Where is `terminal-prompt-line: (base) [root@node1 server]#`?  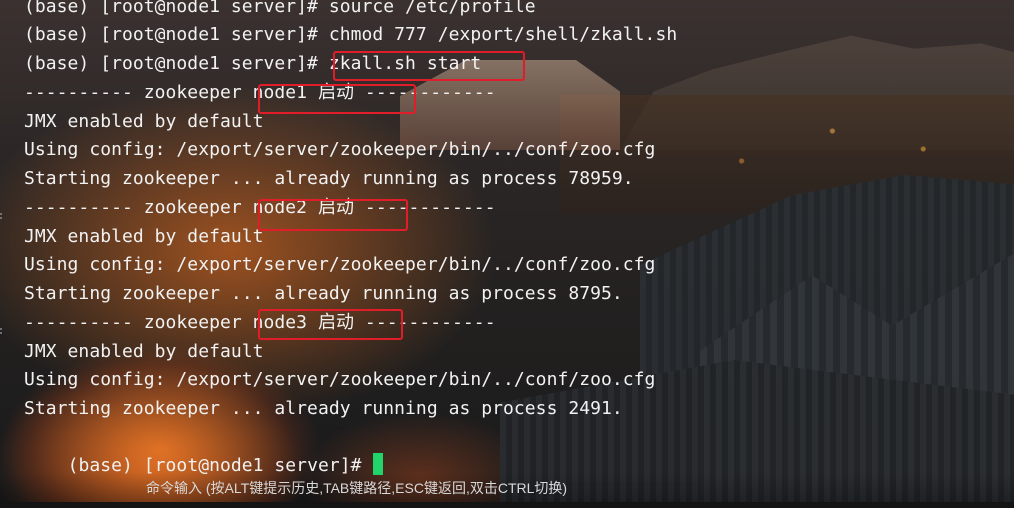
terminal-prompt-line: (base) [root@node1 server]# is located at coordinates (204, 450).